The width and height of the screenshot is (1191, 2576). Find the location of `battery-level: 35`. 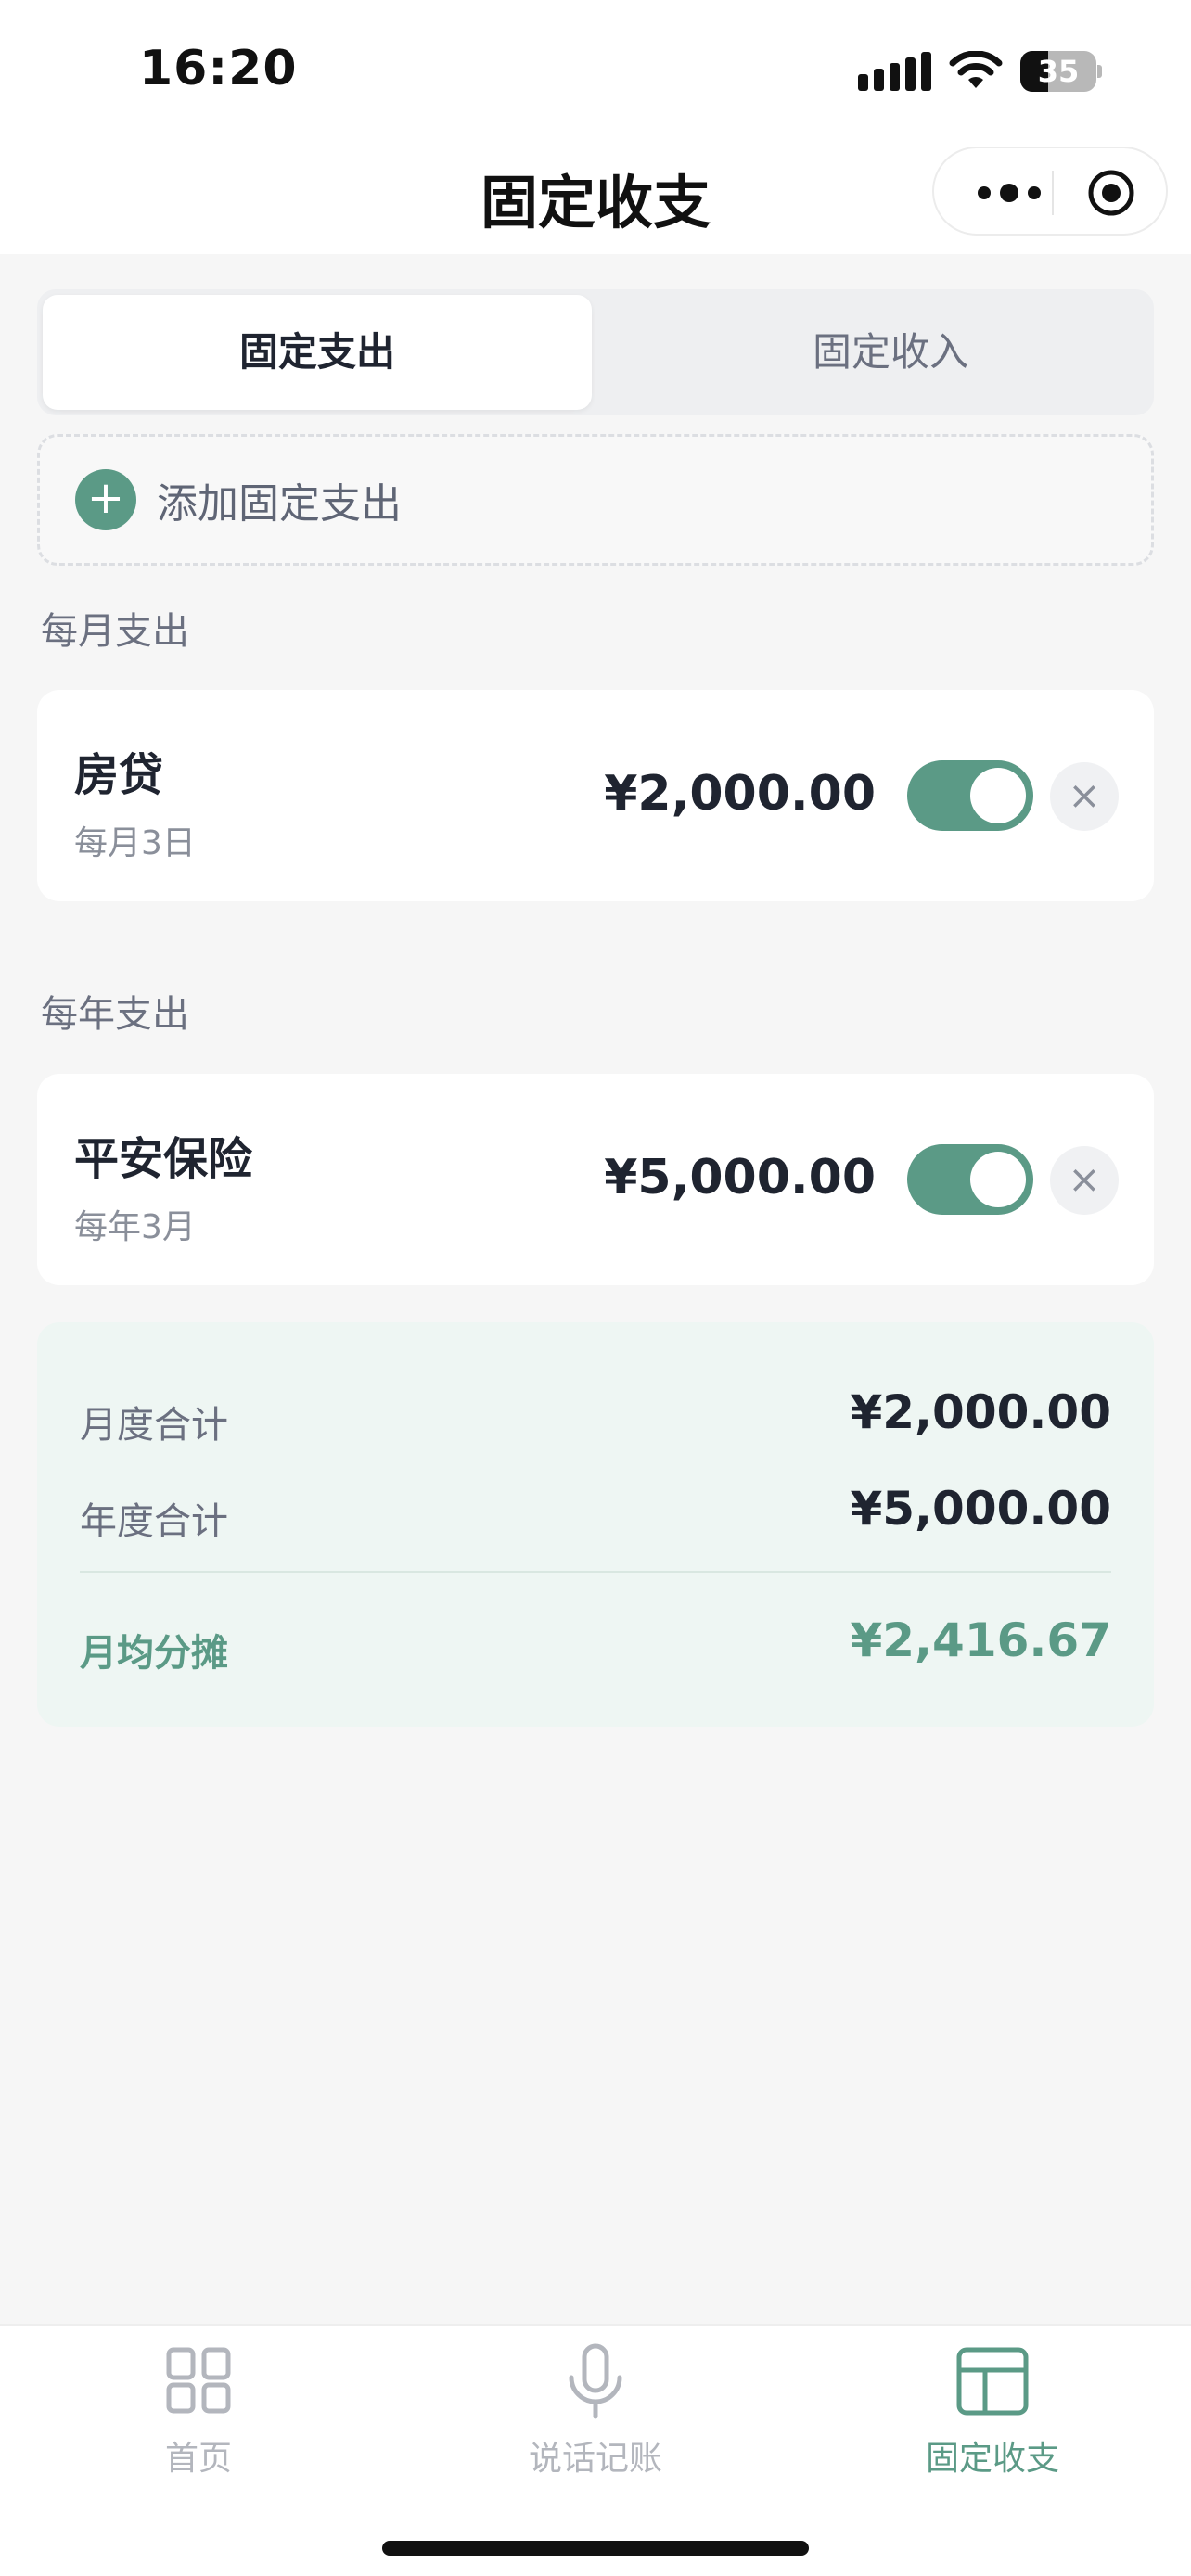

battery-level: 35 is located at coordinates (1058, 71).